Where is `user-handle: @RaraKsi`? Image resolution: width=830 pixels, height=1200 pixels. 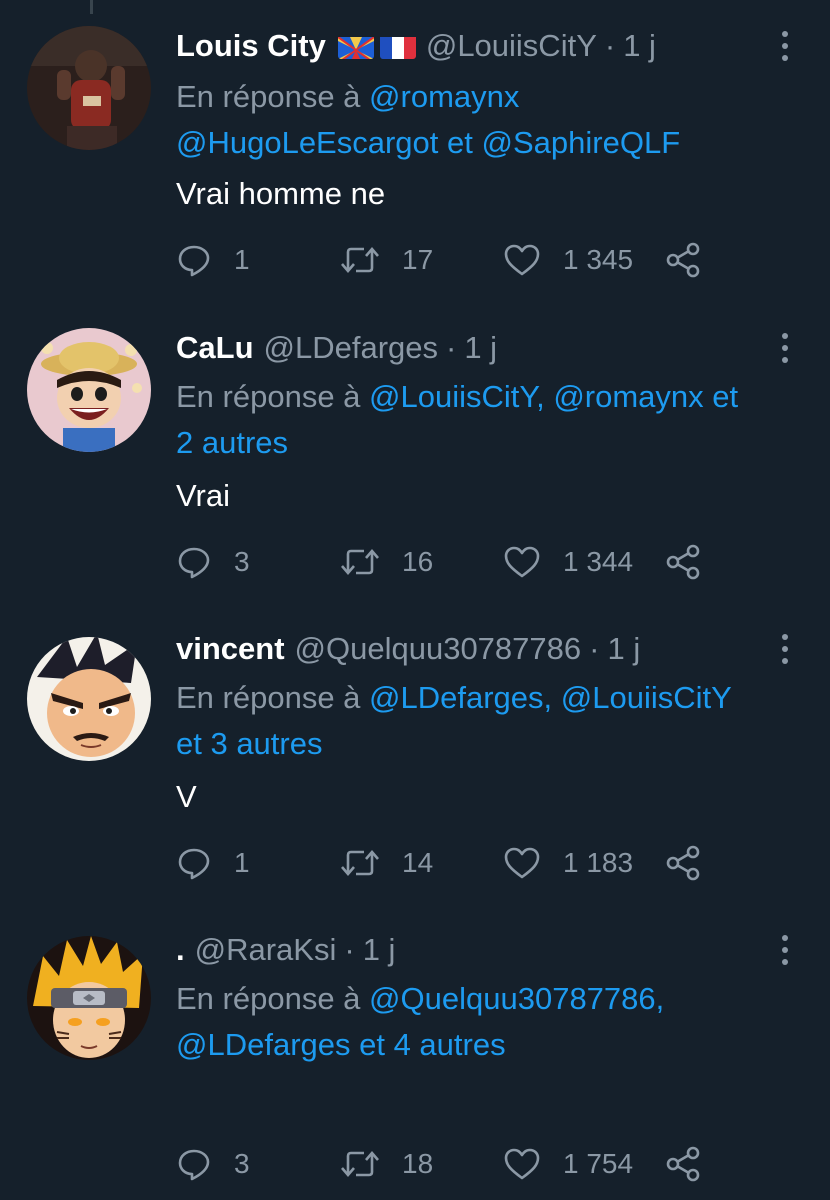
user-handle: @RaraKsi is located at coordinates (266, 950).